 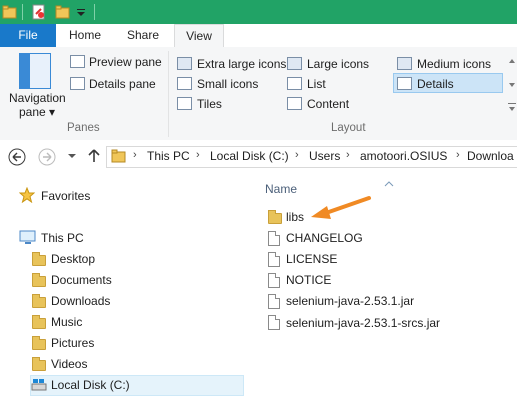 I want to click on extra-large-icons-icon, so click(x=184, y=63).